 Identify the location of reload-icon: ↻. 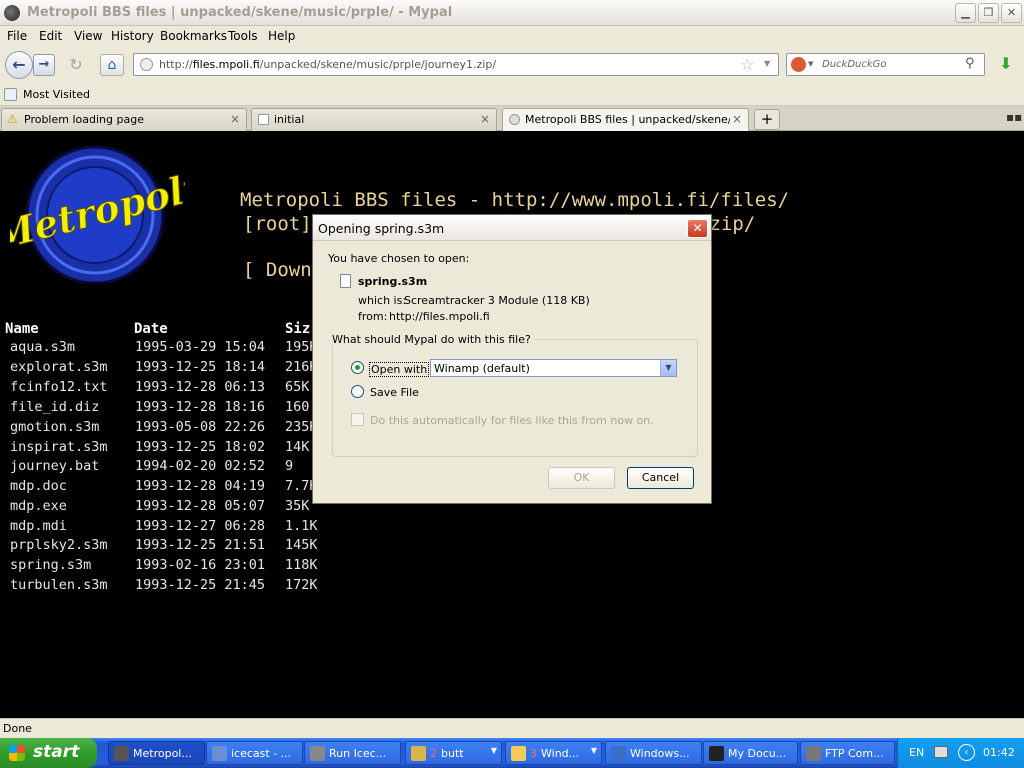
(76, 64).